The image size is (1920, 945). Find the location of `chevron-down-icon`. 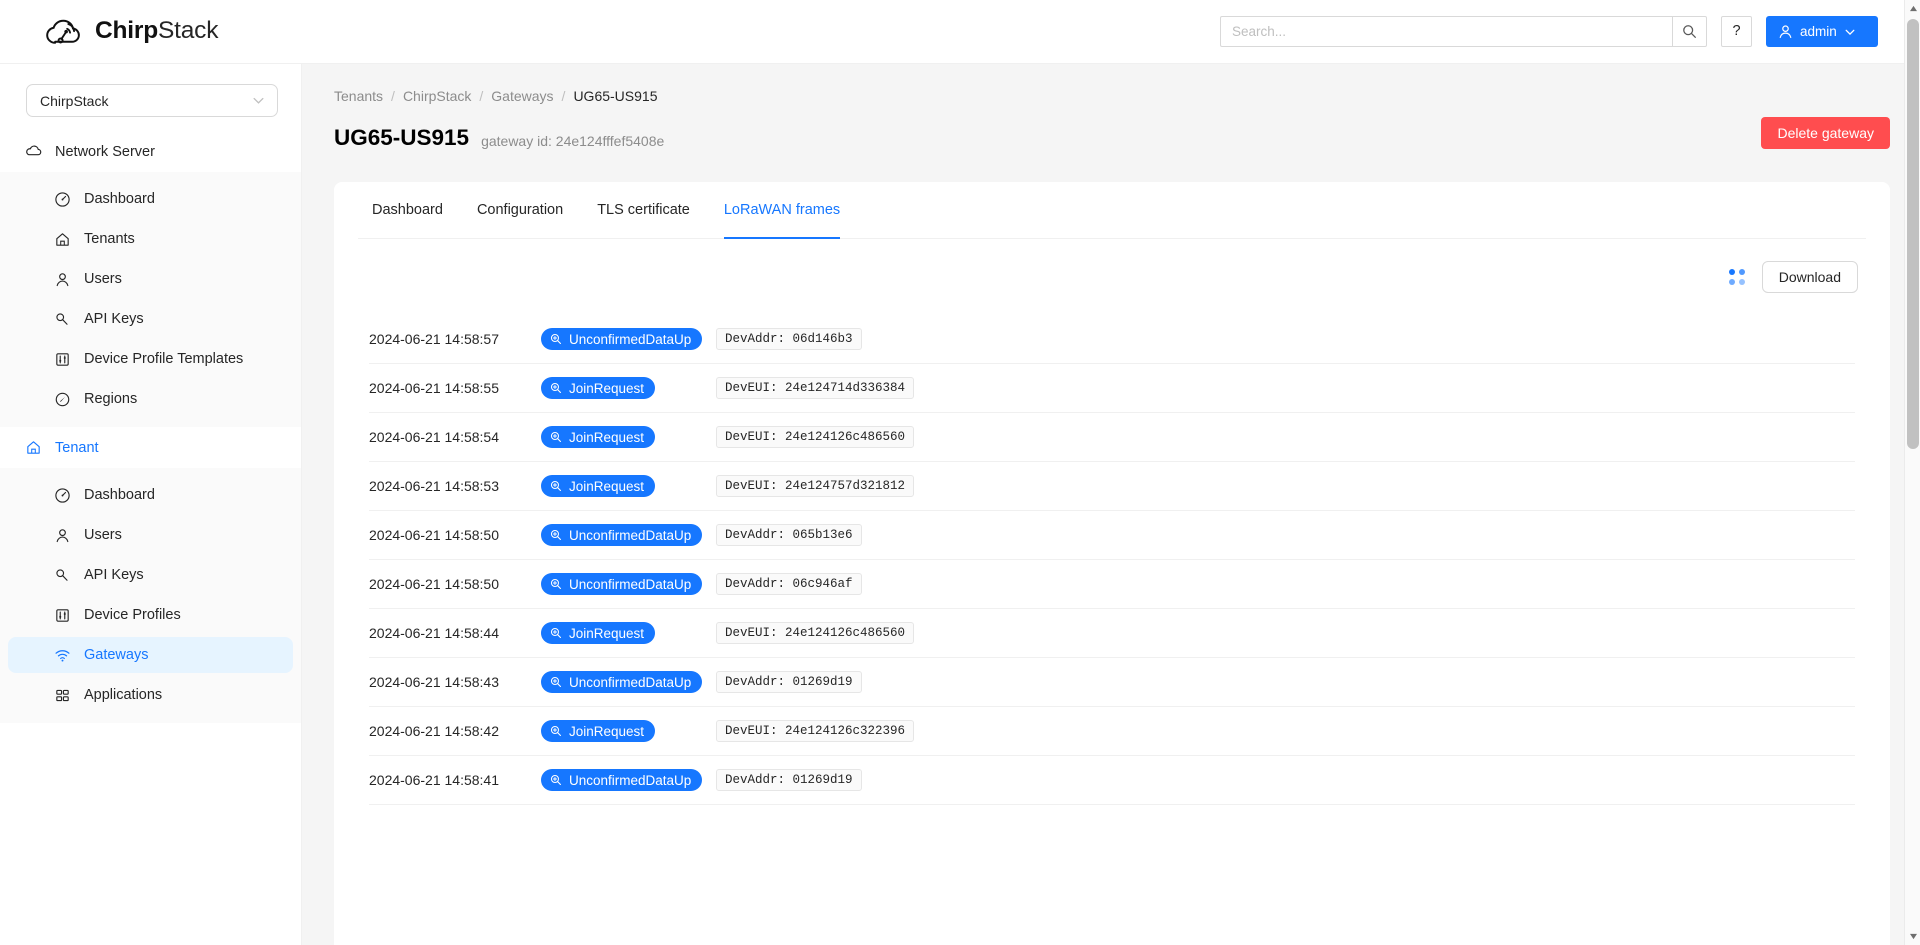

chevron-down-icon is located at coordinates (258, 100).